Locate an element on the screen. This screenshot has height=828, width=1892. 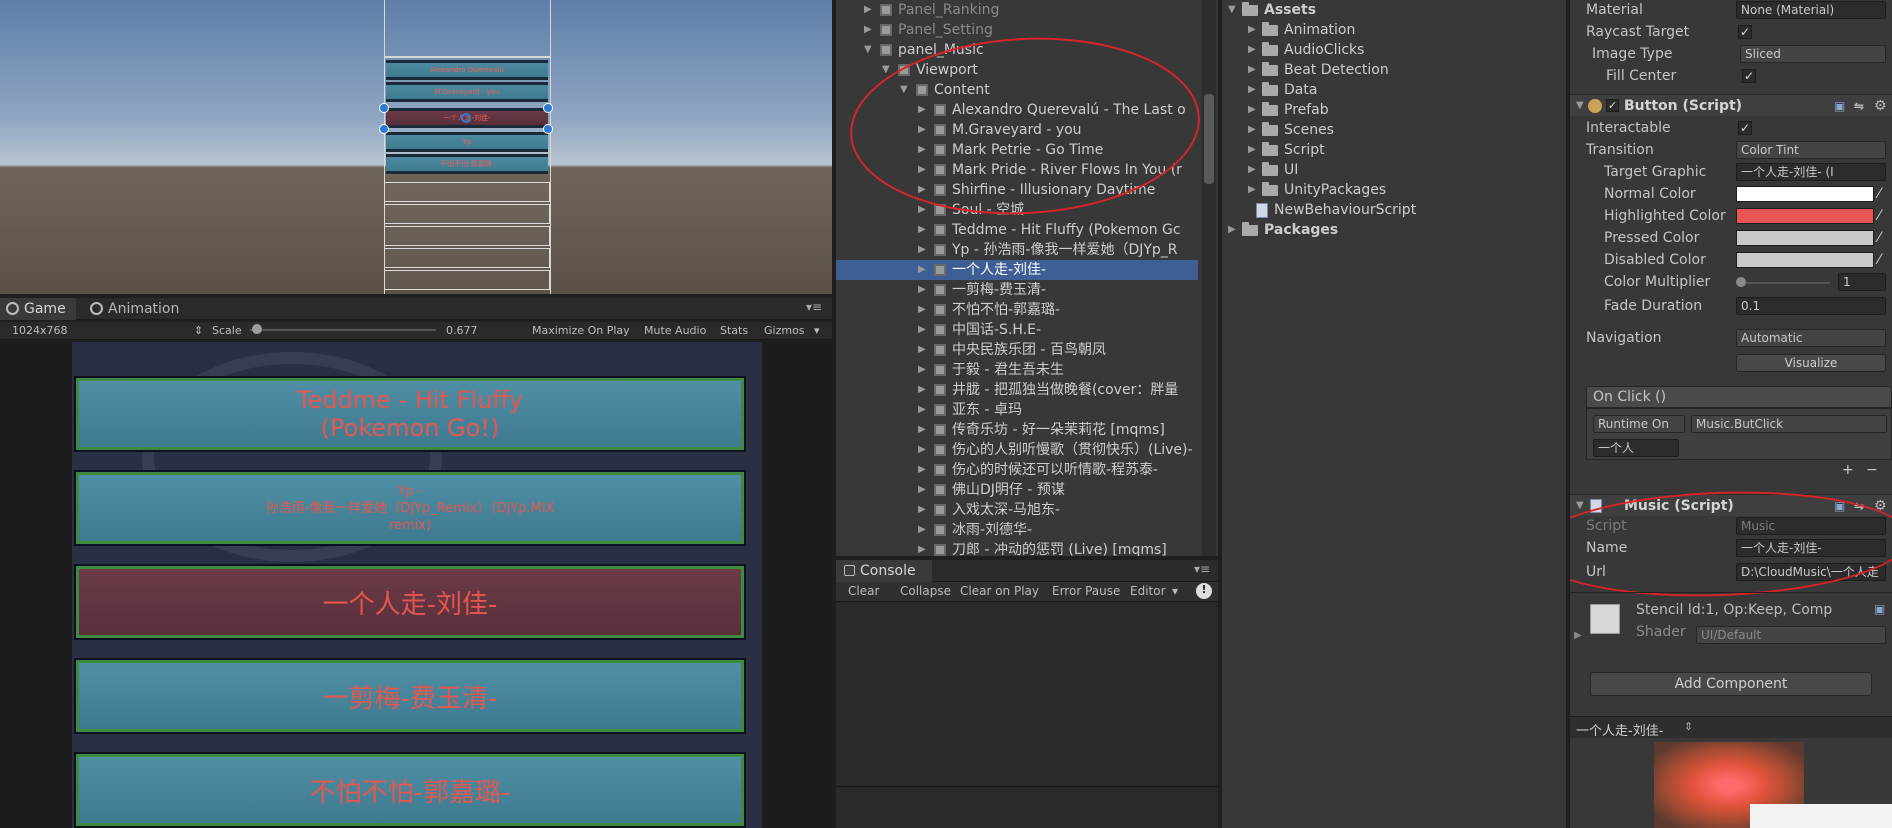
mute-audio-button: Mute Audio is located at coordinates (675, 330).